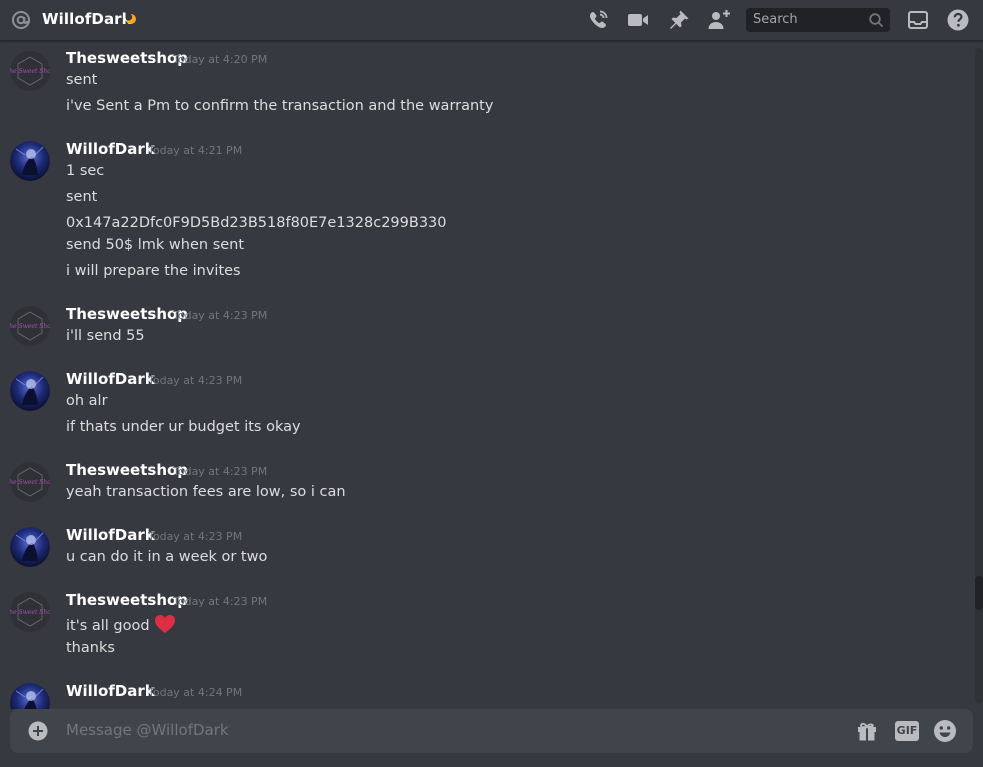  Describe the element at coordinates (958, 20) in the screenshot. I see `help-icon` at that location.